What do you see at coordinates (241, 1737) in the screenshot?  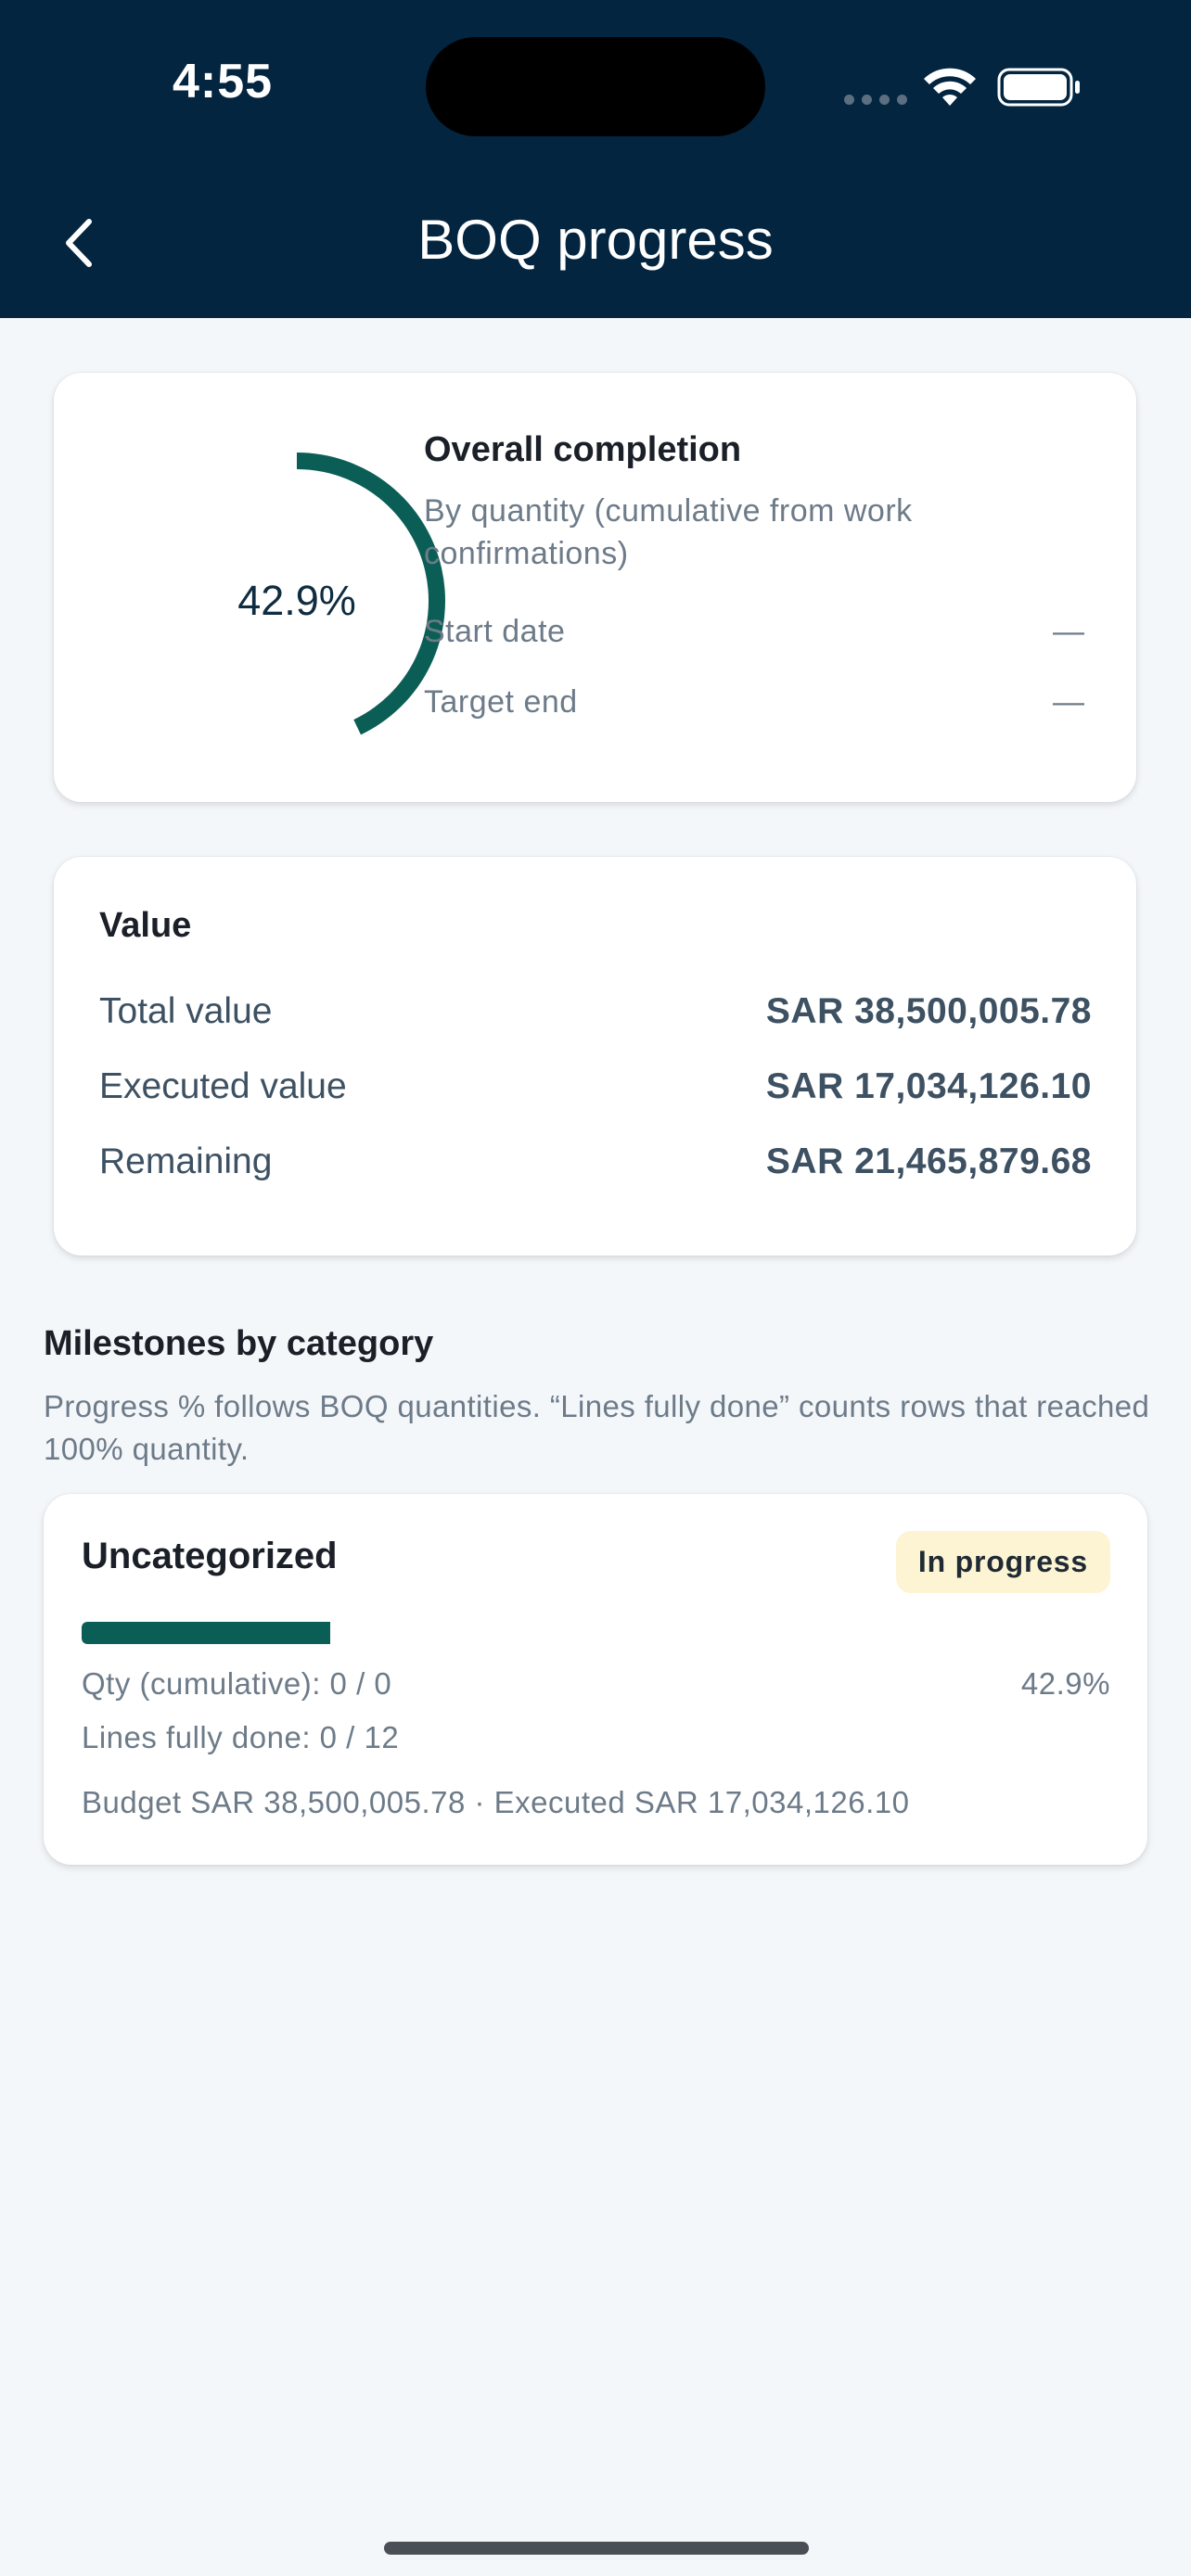 I see `milestone-lines-done: Lines fully done: 0 / 12` at bounding box center [241, 1737].